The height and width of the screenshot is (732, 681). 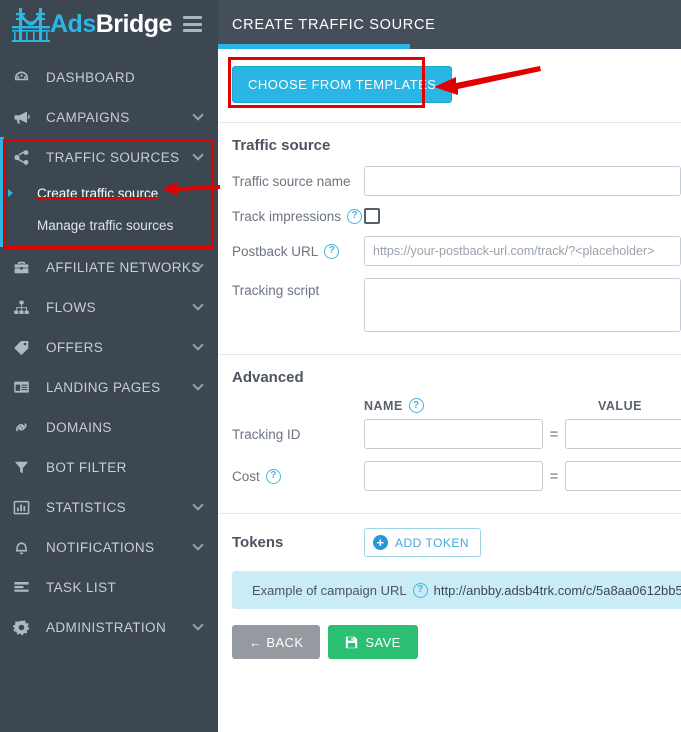 I want to click on sidebar-group-task-list: TASK LIST, so click(x=109, y=587).